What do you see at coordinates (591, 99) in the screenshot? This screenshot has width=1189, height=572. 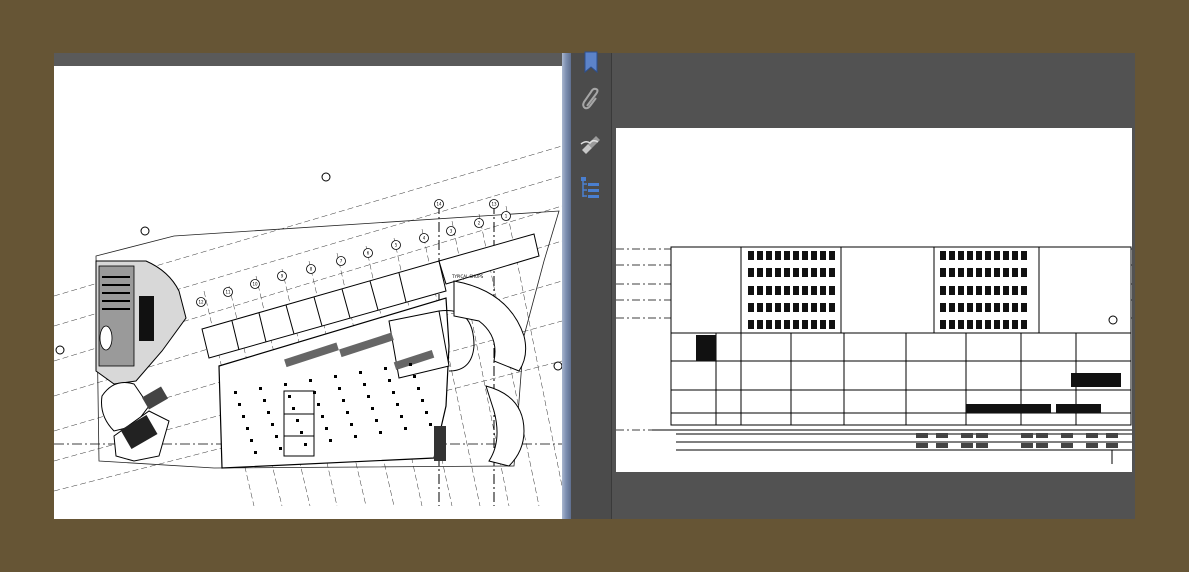 I see `paperclip-icon` at bounding box center [591, 99].